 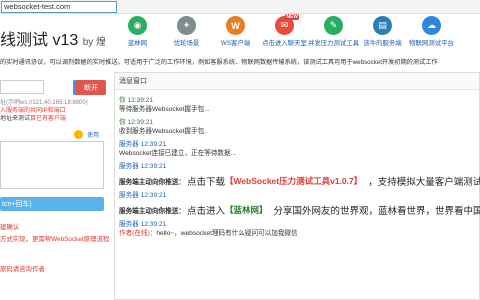 I want to click on push-lead: 点击下载, so click(x=205, y=182).